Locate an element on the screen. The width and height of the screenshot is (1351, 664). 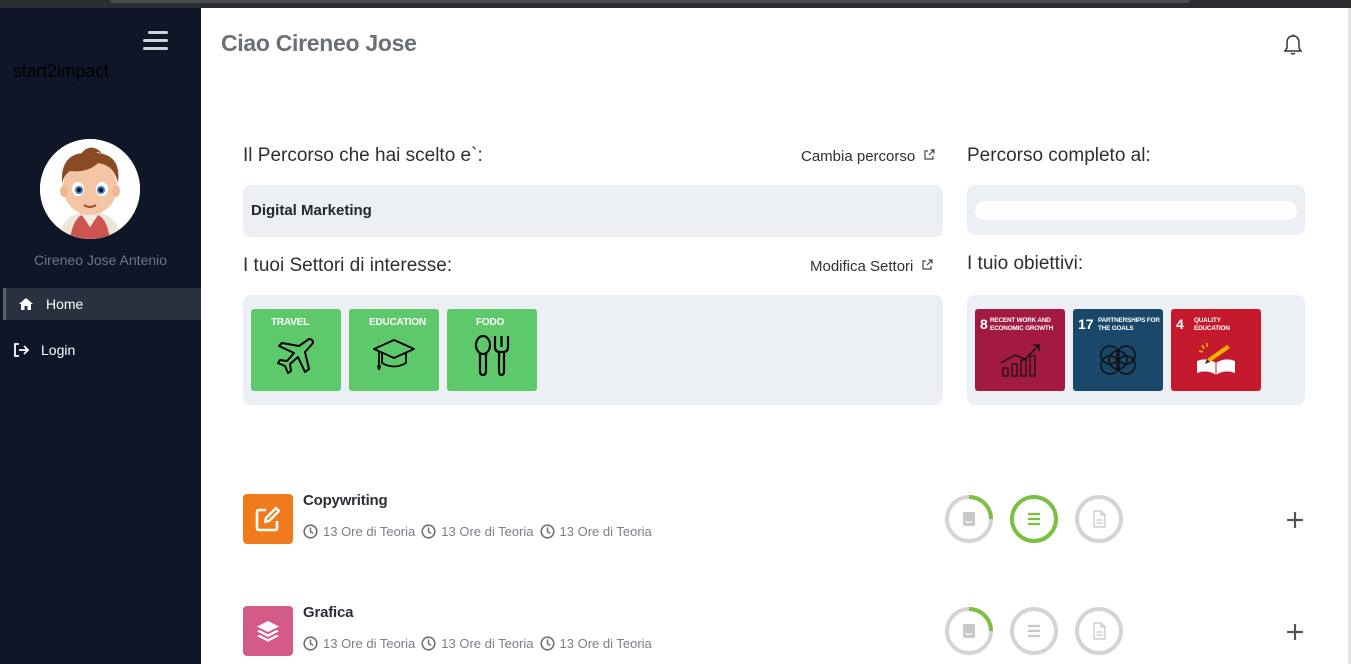
sector-tile-travel: TRAVEL is located at coordinates (296, 350).